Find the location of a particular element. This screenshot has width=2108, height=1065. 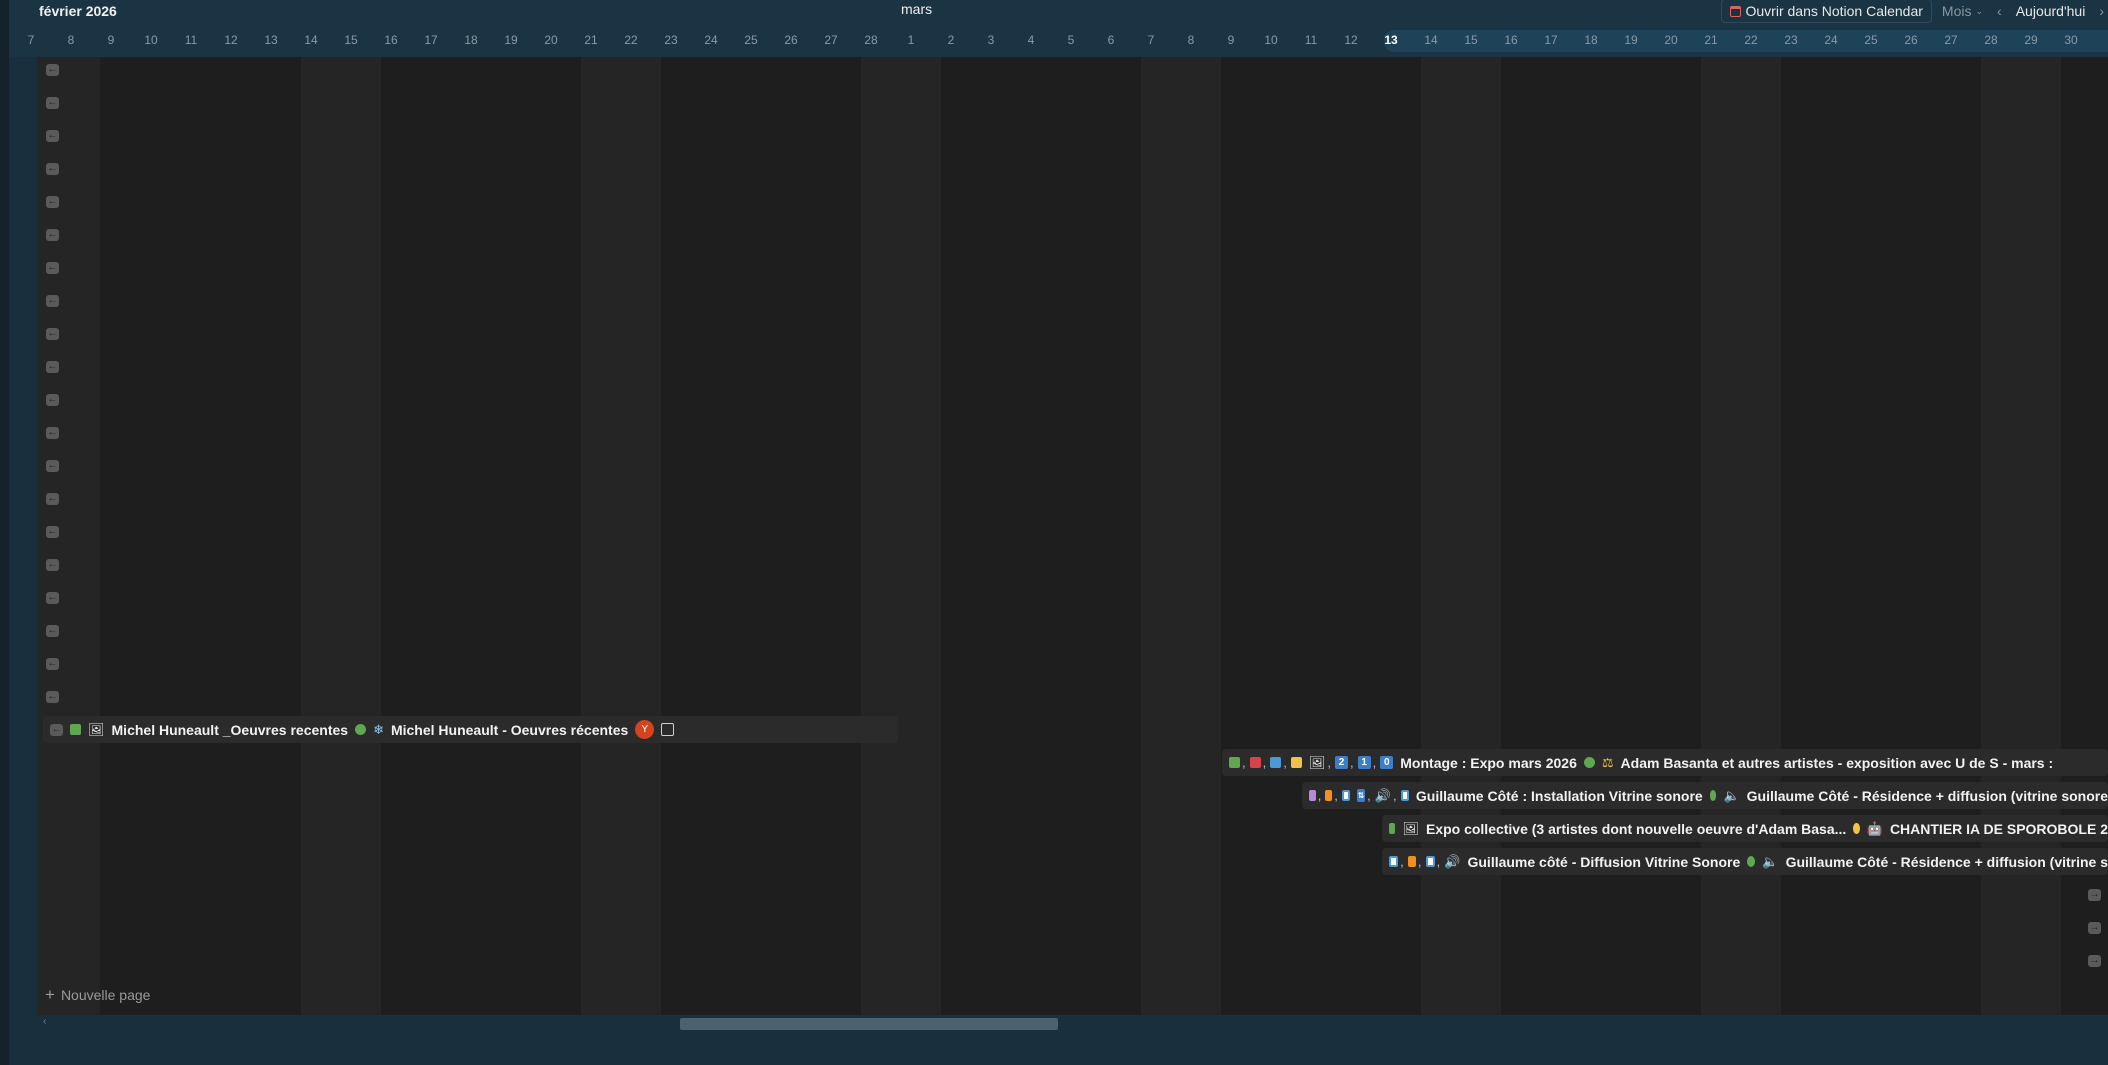

open-notion-calendar-button: Ouvrir dans Notion Calendar is located at coordinates (1826, 11).